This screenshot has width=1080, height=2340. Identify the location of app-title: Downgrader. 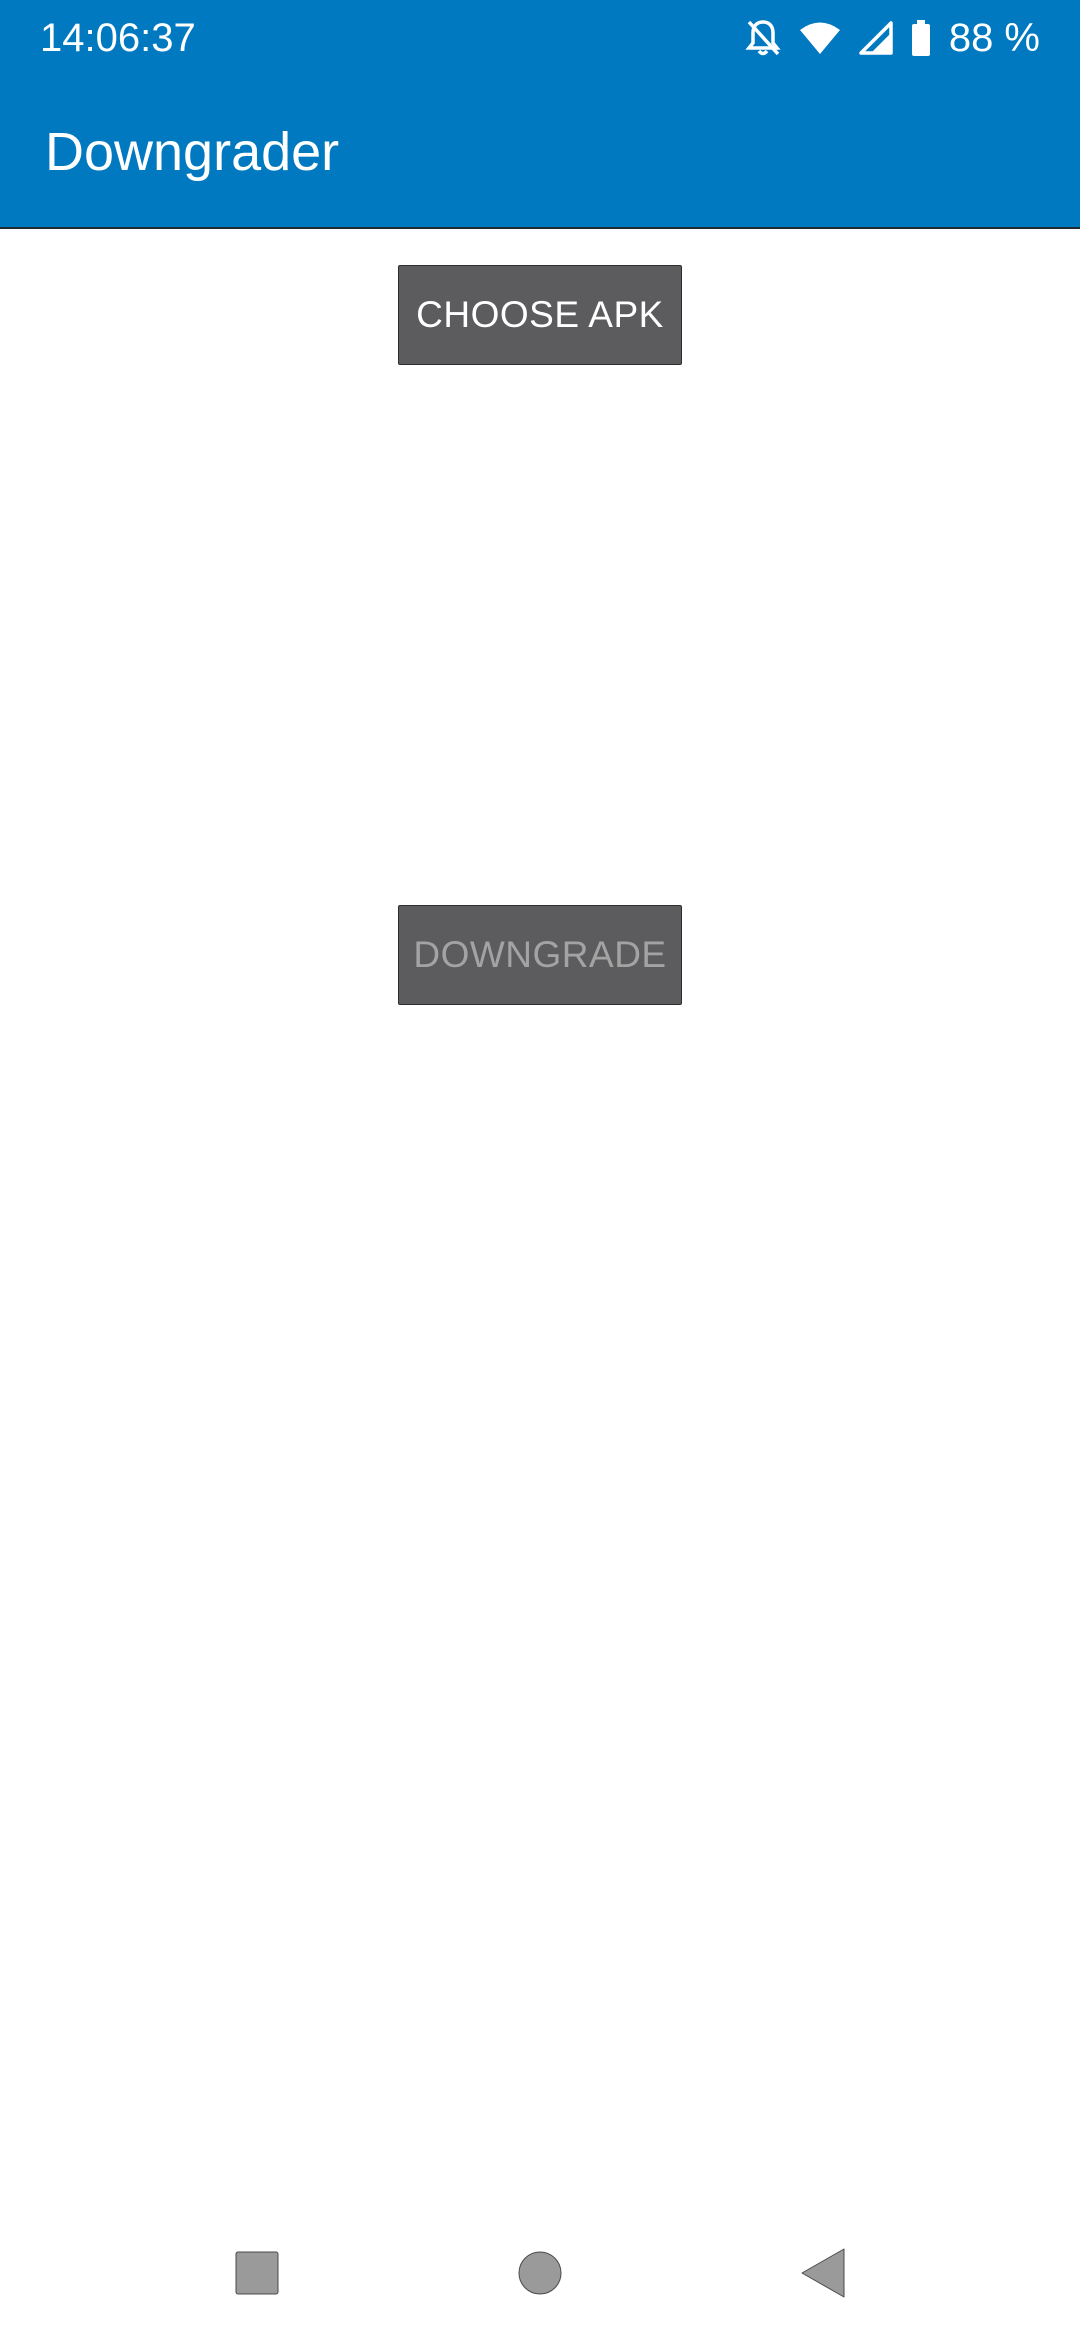
(192, 152).